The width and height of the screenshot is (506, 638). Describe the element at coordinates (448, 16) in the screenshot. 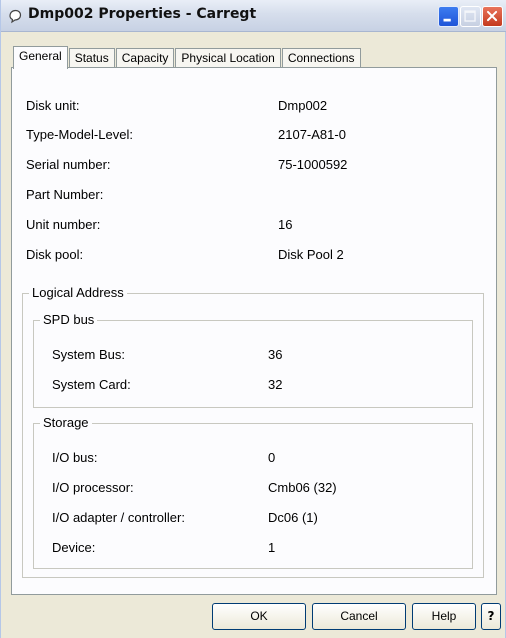

I see `minimize-button` at that location.